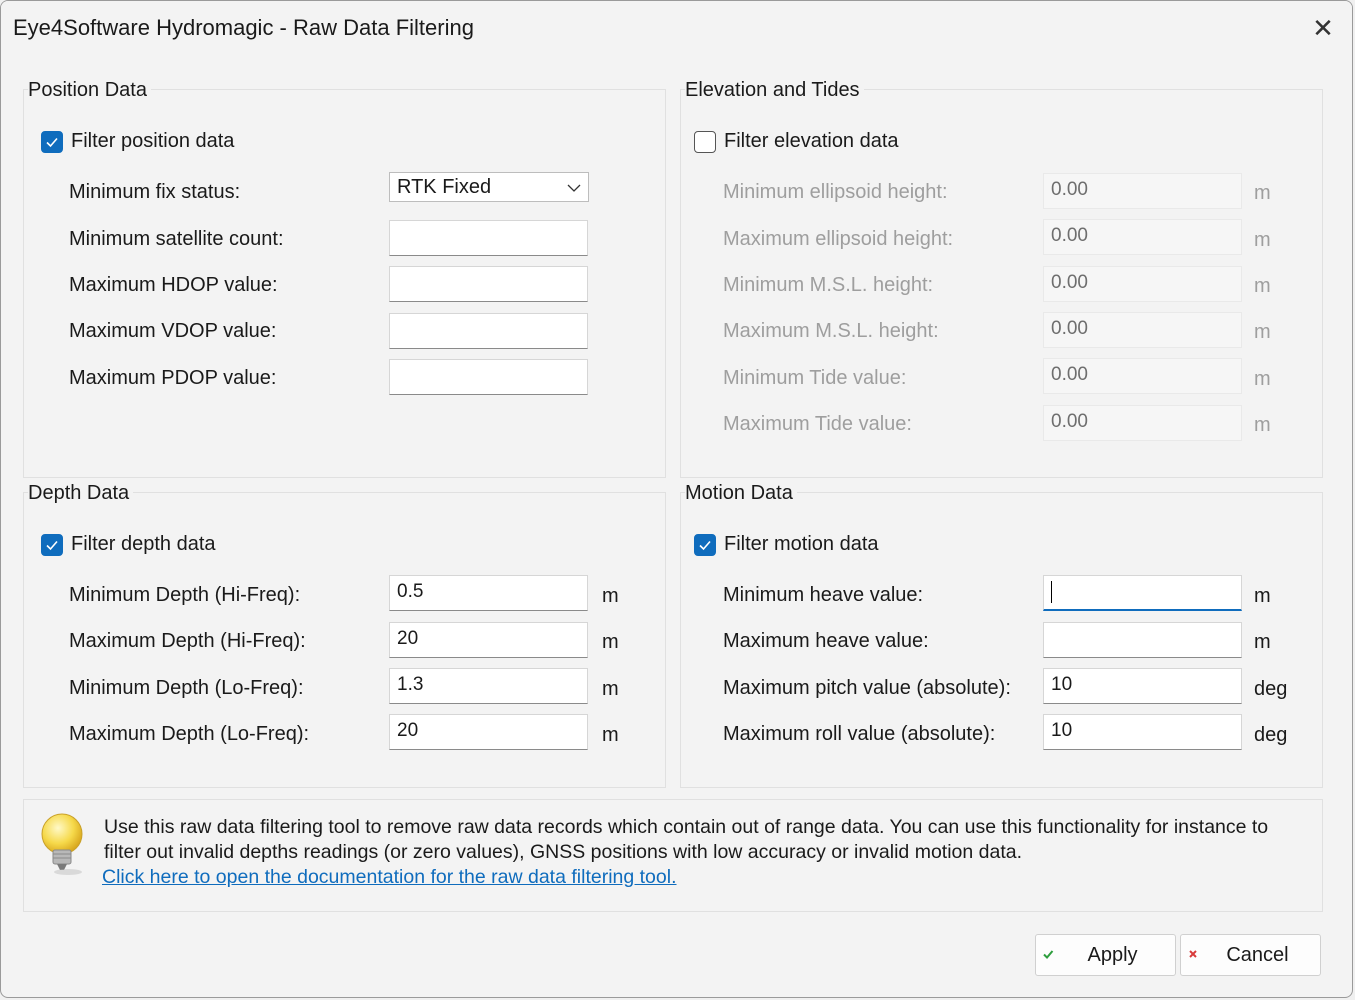 This screenshot has width=1355, height=1000. I want to click on chevron-down-icon, so click(574, 187).